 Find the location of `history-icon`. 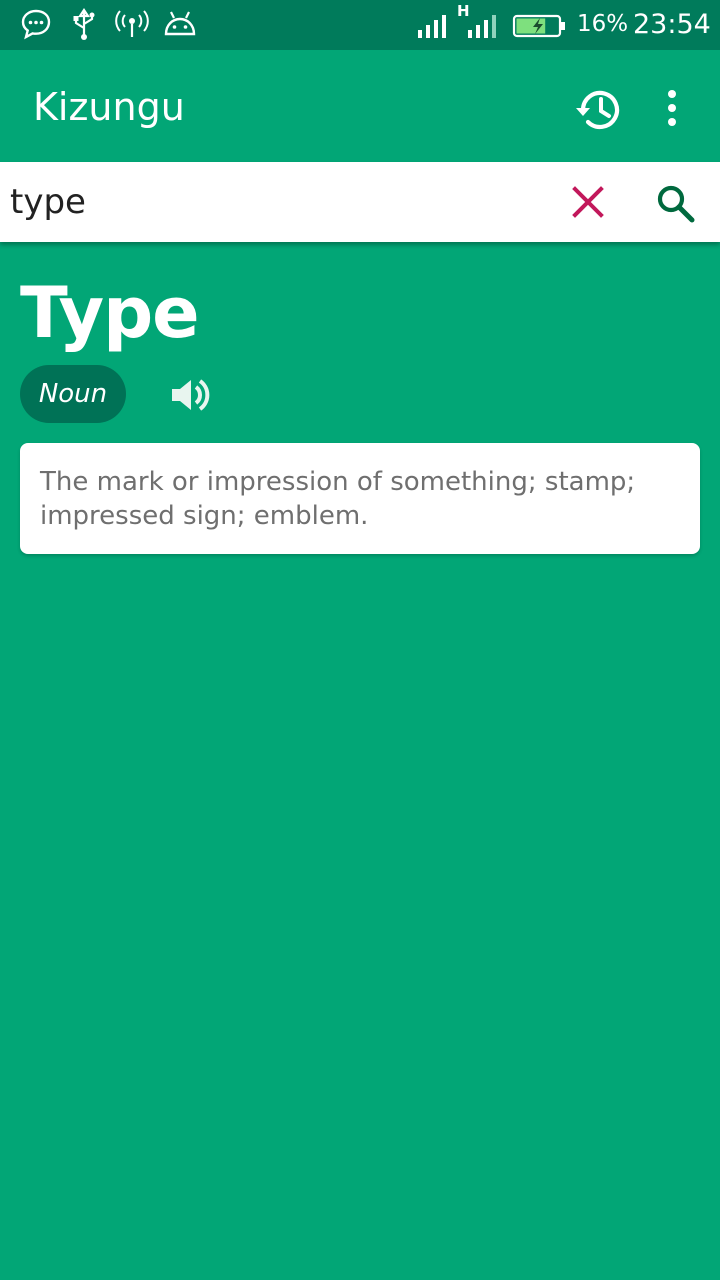

history-icon is located at coordinates (600, 115).